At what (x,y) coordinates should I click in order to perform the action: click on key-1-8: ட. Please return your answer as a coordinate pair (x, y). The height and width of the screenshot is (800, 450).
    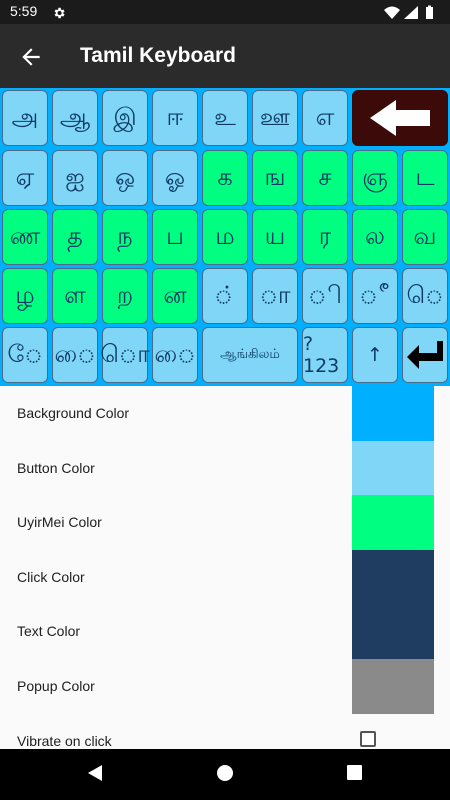
    Looking at the image, I should click on (425, 178).